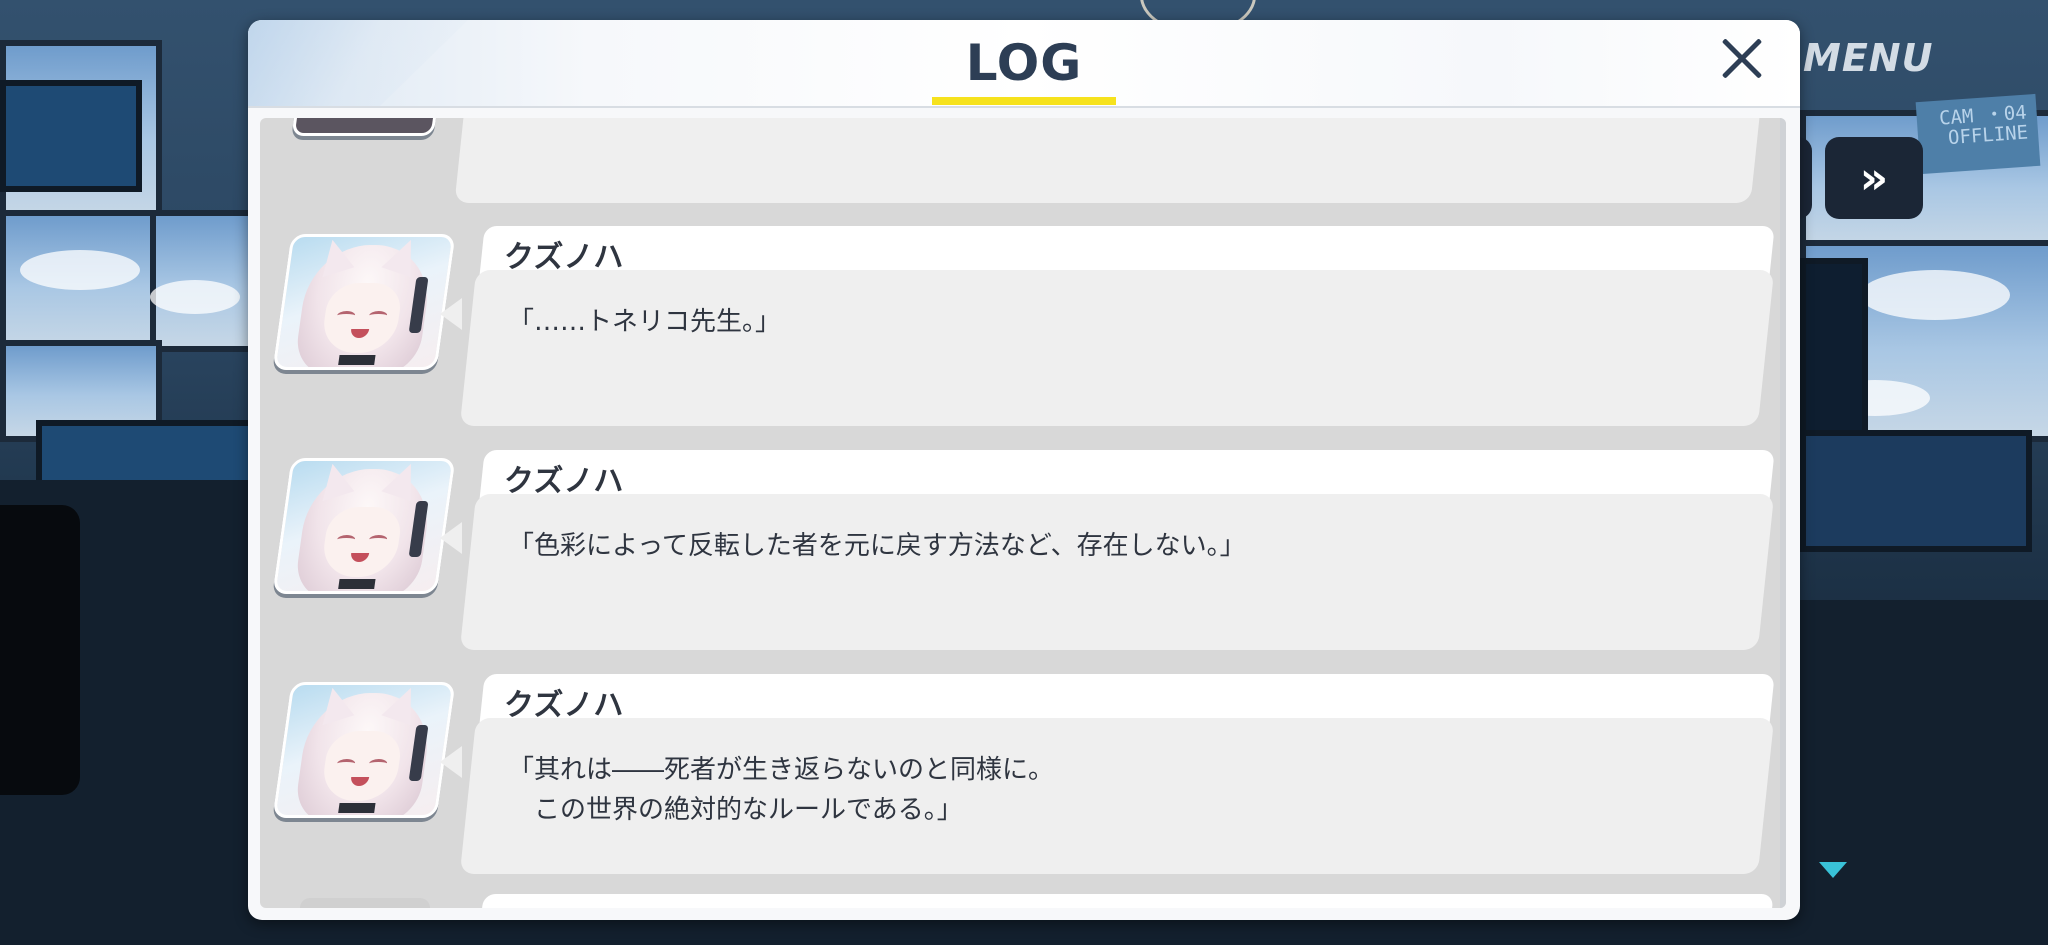 The height and width of the screenshot is (945, 2048). What do you see at coordinates (781, 790) in the screenshot?
I see `dialogue-text: 「其れは――死者が生き返らないのと同様に。 この世界の絶対的なルールである。」` at bounding box center [781, 790].